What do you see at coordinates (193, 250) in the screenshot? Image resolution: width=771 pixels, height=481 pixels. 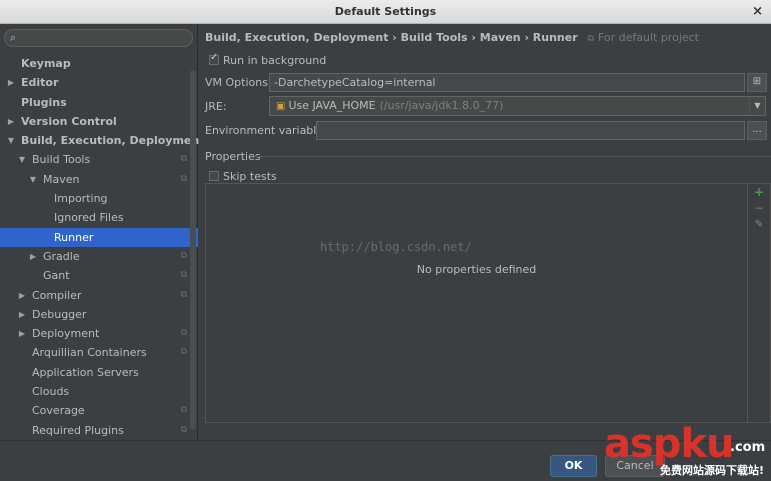 I see `sidebar-scrollbar` at bounding box center [193, 250].